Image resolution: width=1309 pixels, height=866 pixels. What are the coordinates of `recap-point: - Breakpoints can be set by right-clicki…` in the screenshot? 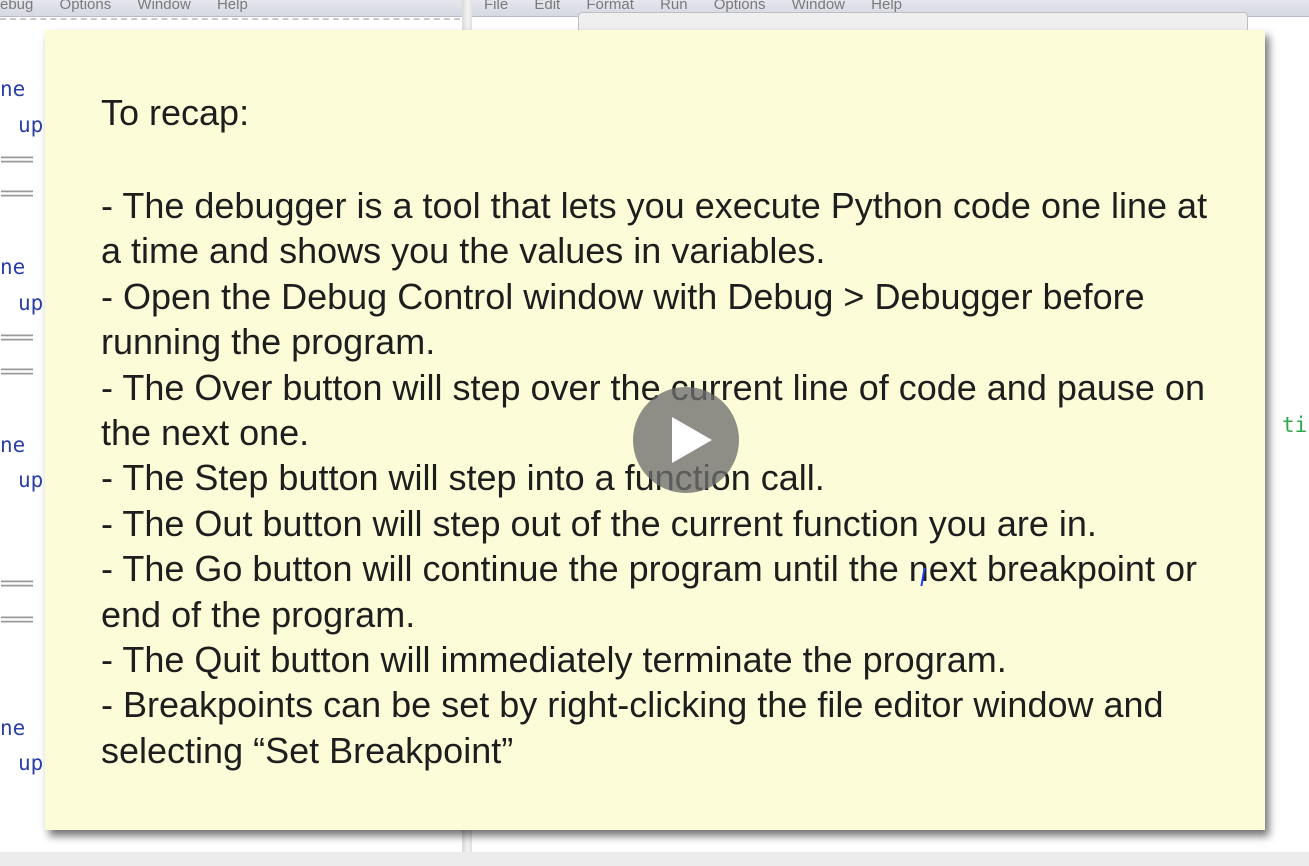 It's located at (632, 727).